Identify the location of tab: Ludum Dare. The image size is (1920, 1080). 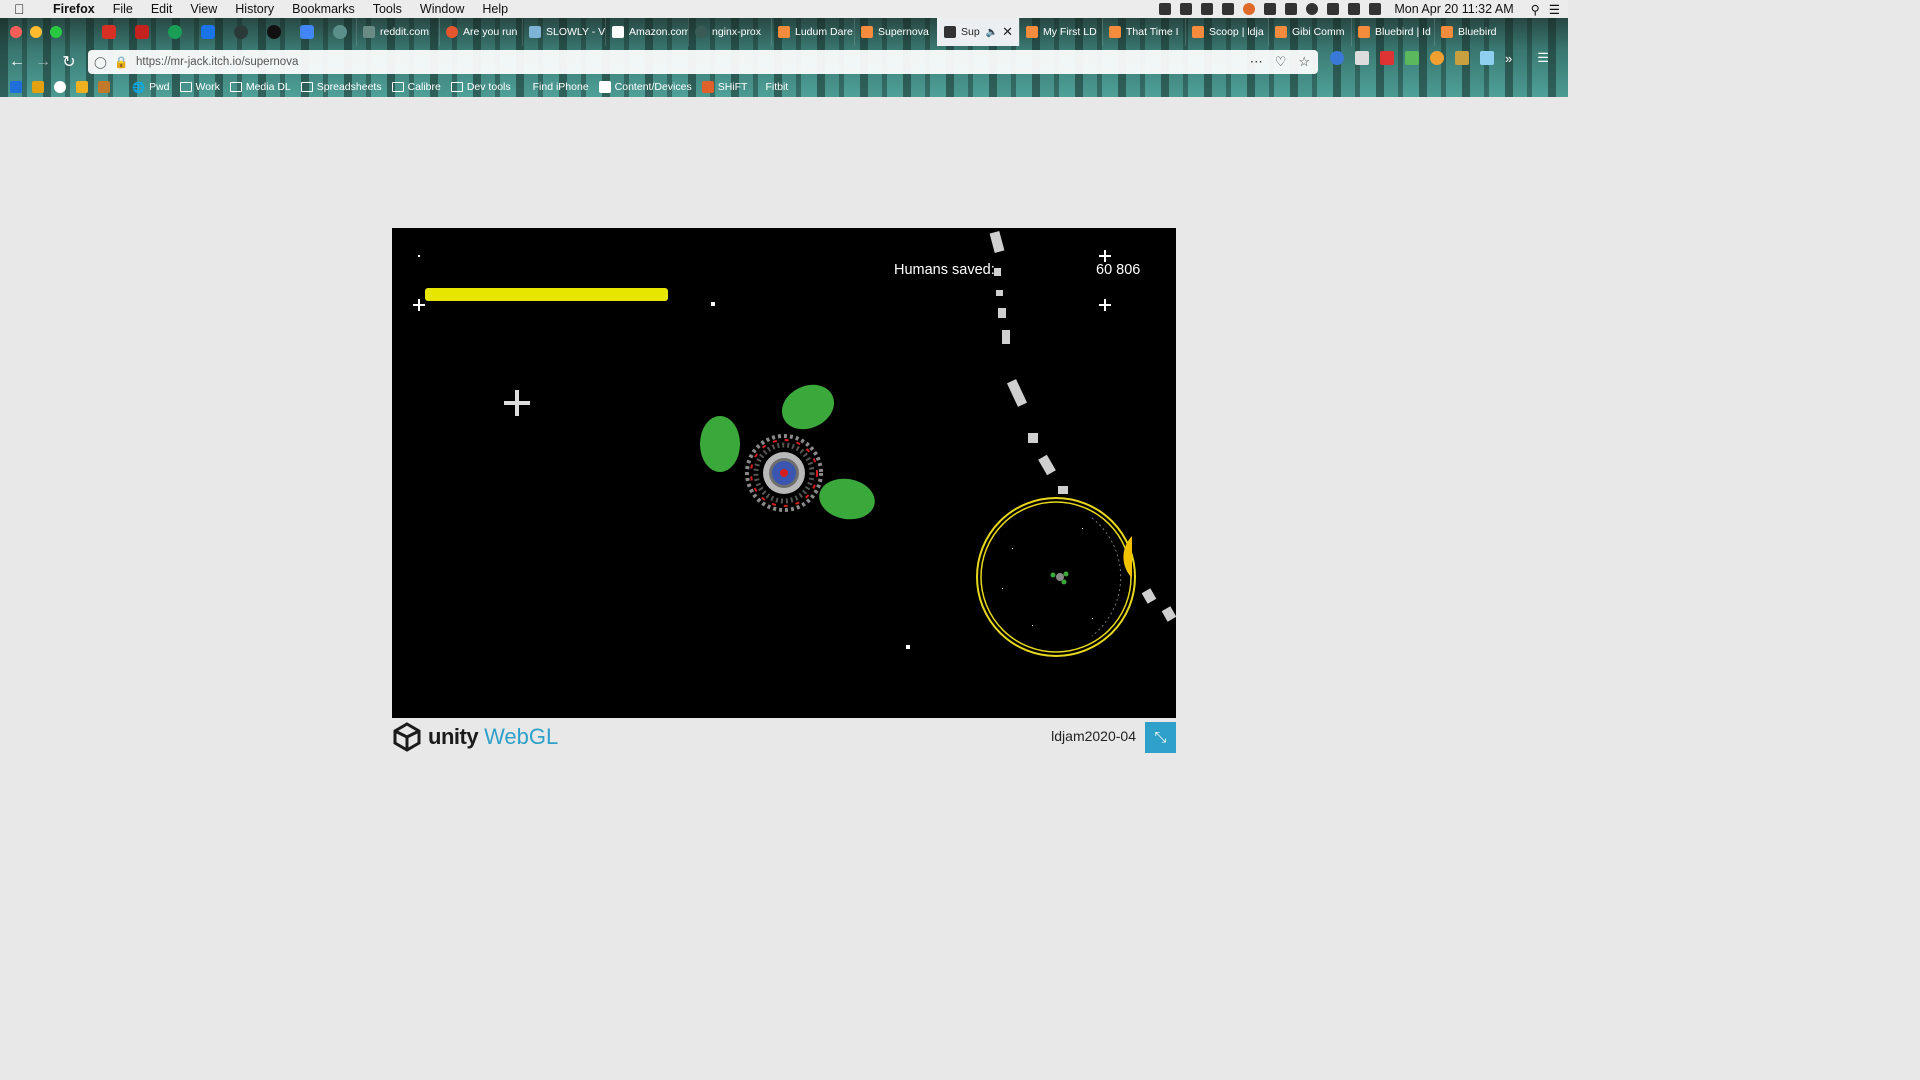
(812, 32).